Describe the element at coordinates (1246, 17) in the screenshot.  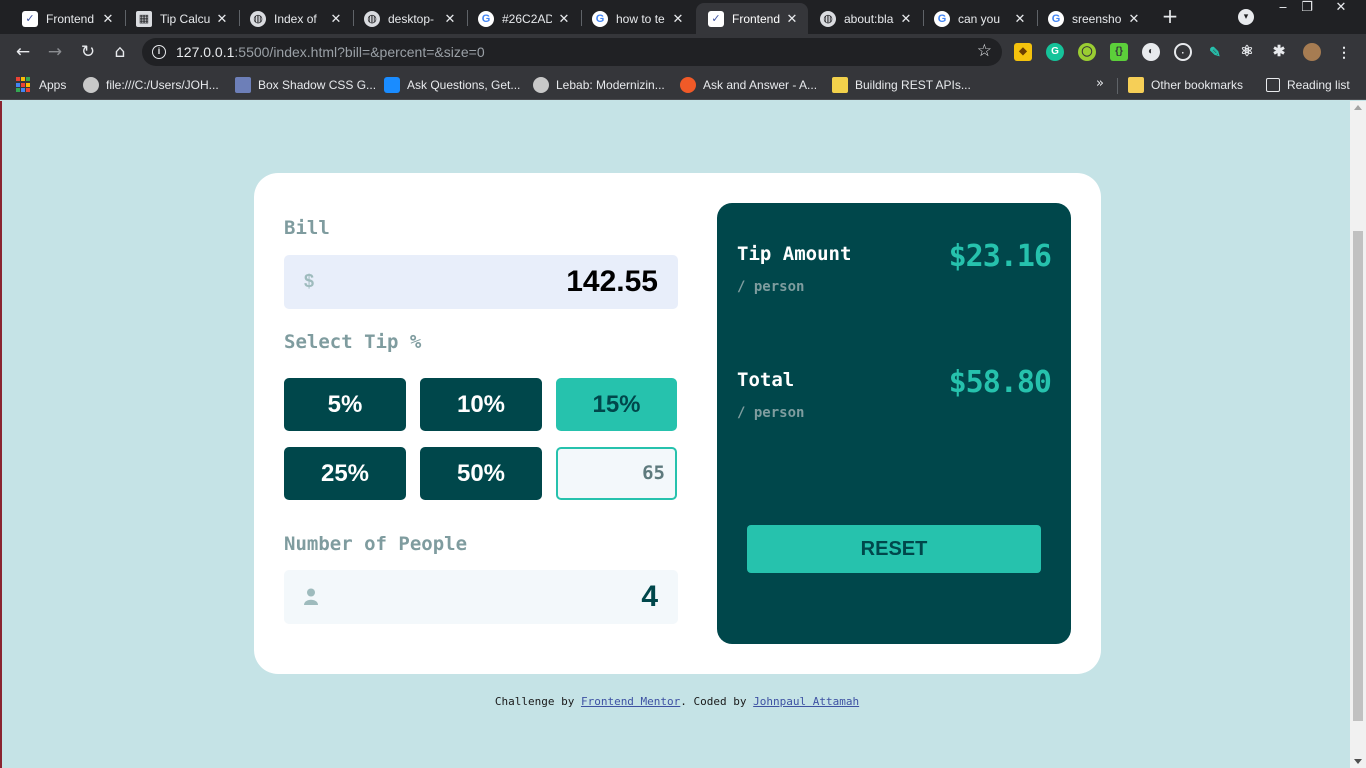
I see `tab-search-icon: ▾` at that location.